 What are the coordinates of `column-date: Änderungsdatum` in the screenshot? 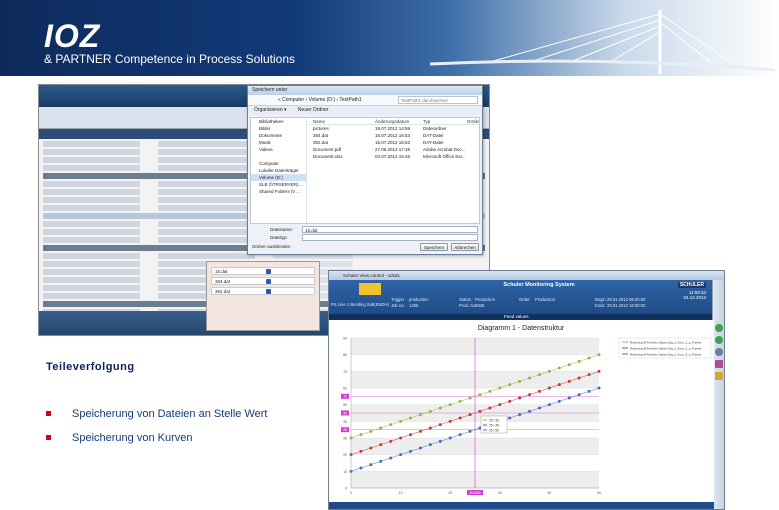 It's located at (397, 121).